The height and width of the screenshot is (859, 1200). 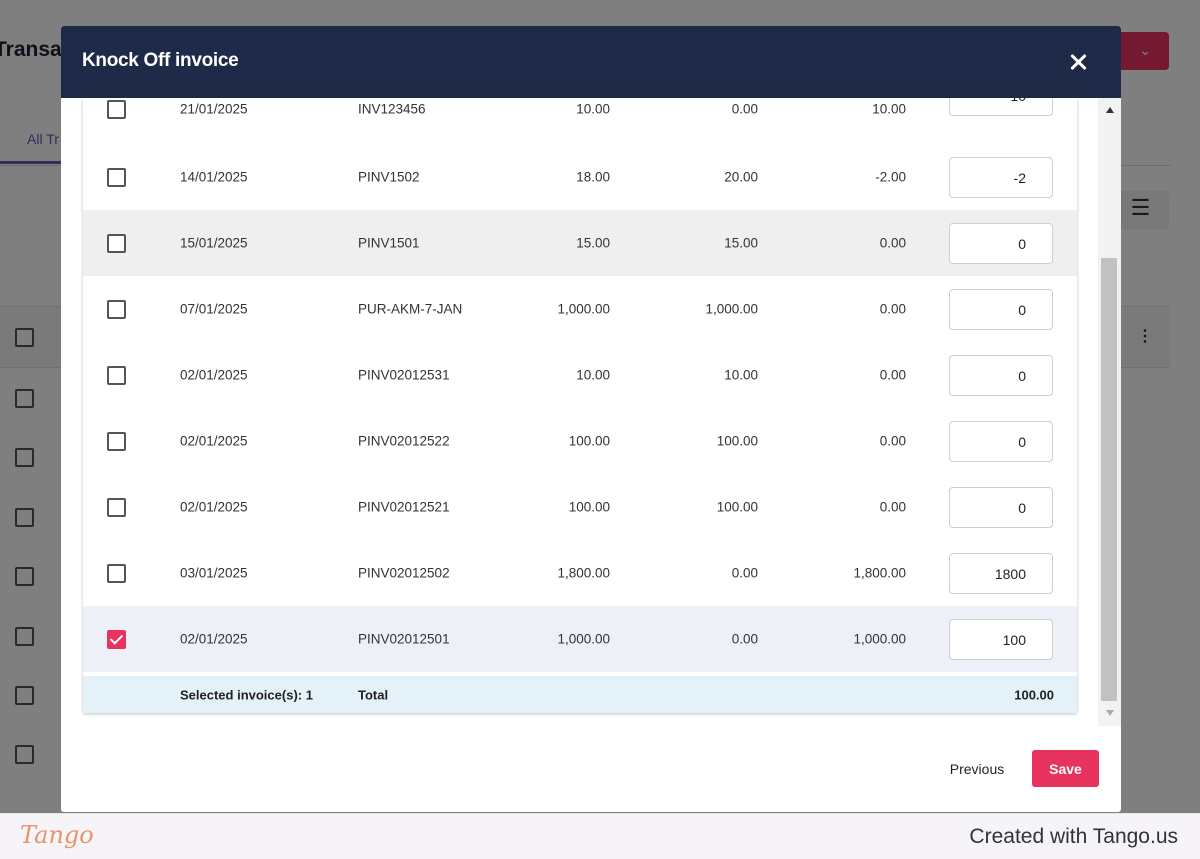 I want to click on table-row: 15/01/2025 PINV1501 15.00 15.00 0.00, so click(x=580, y=243).